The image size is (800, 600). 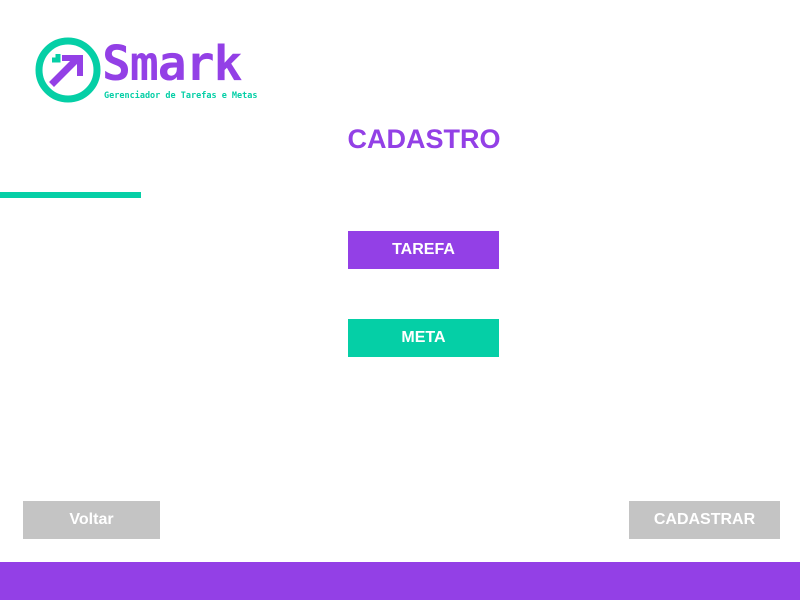 I want to click on submit-button: CADASTRAR, so click(x=704, y=520).